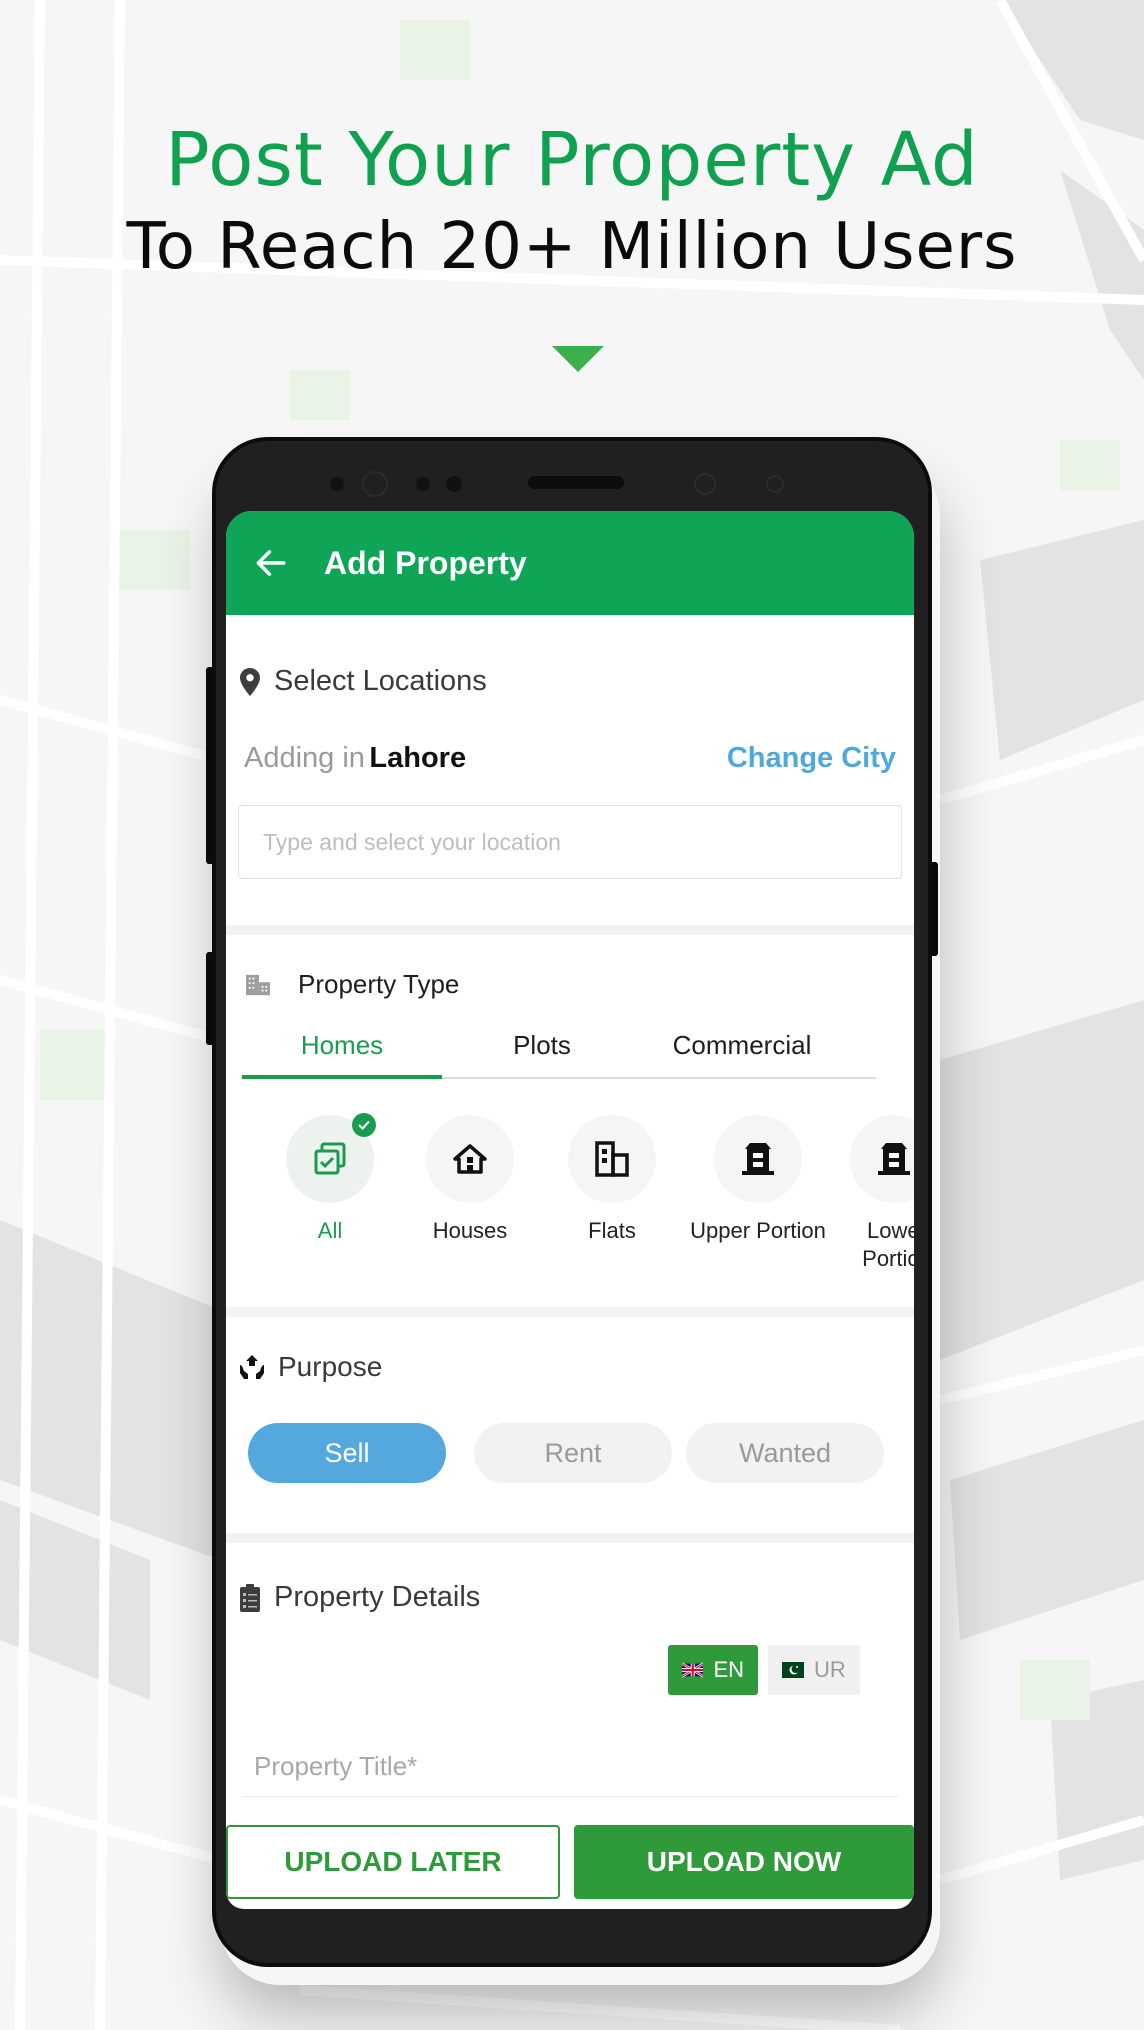 The image size is (1144, 2030). What do you see at coordinates (570, 984) in the screenshot?
I see `property-type-heading: Property Type` at bounding box center [570, 984].